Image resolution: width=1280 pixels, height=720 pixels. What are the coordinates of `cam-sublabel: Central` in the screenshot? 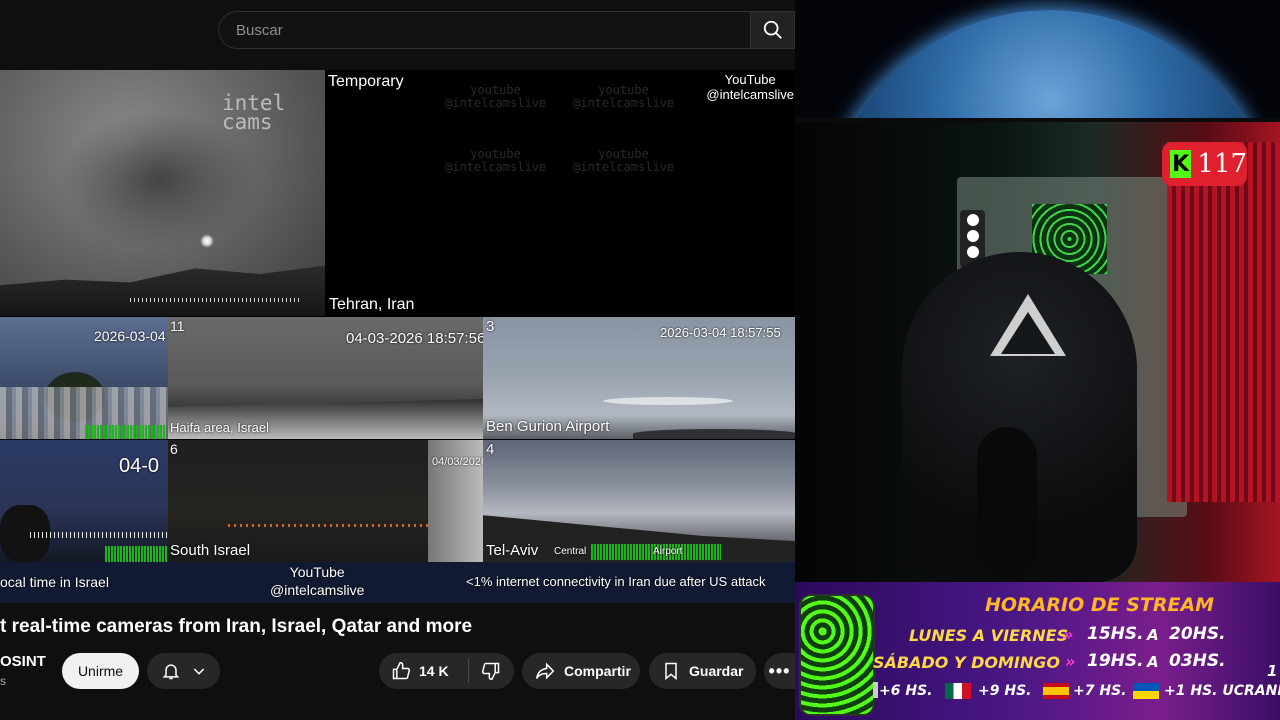 It's located at (570, 551).